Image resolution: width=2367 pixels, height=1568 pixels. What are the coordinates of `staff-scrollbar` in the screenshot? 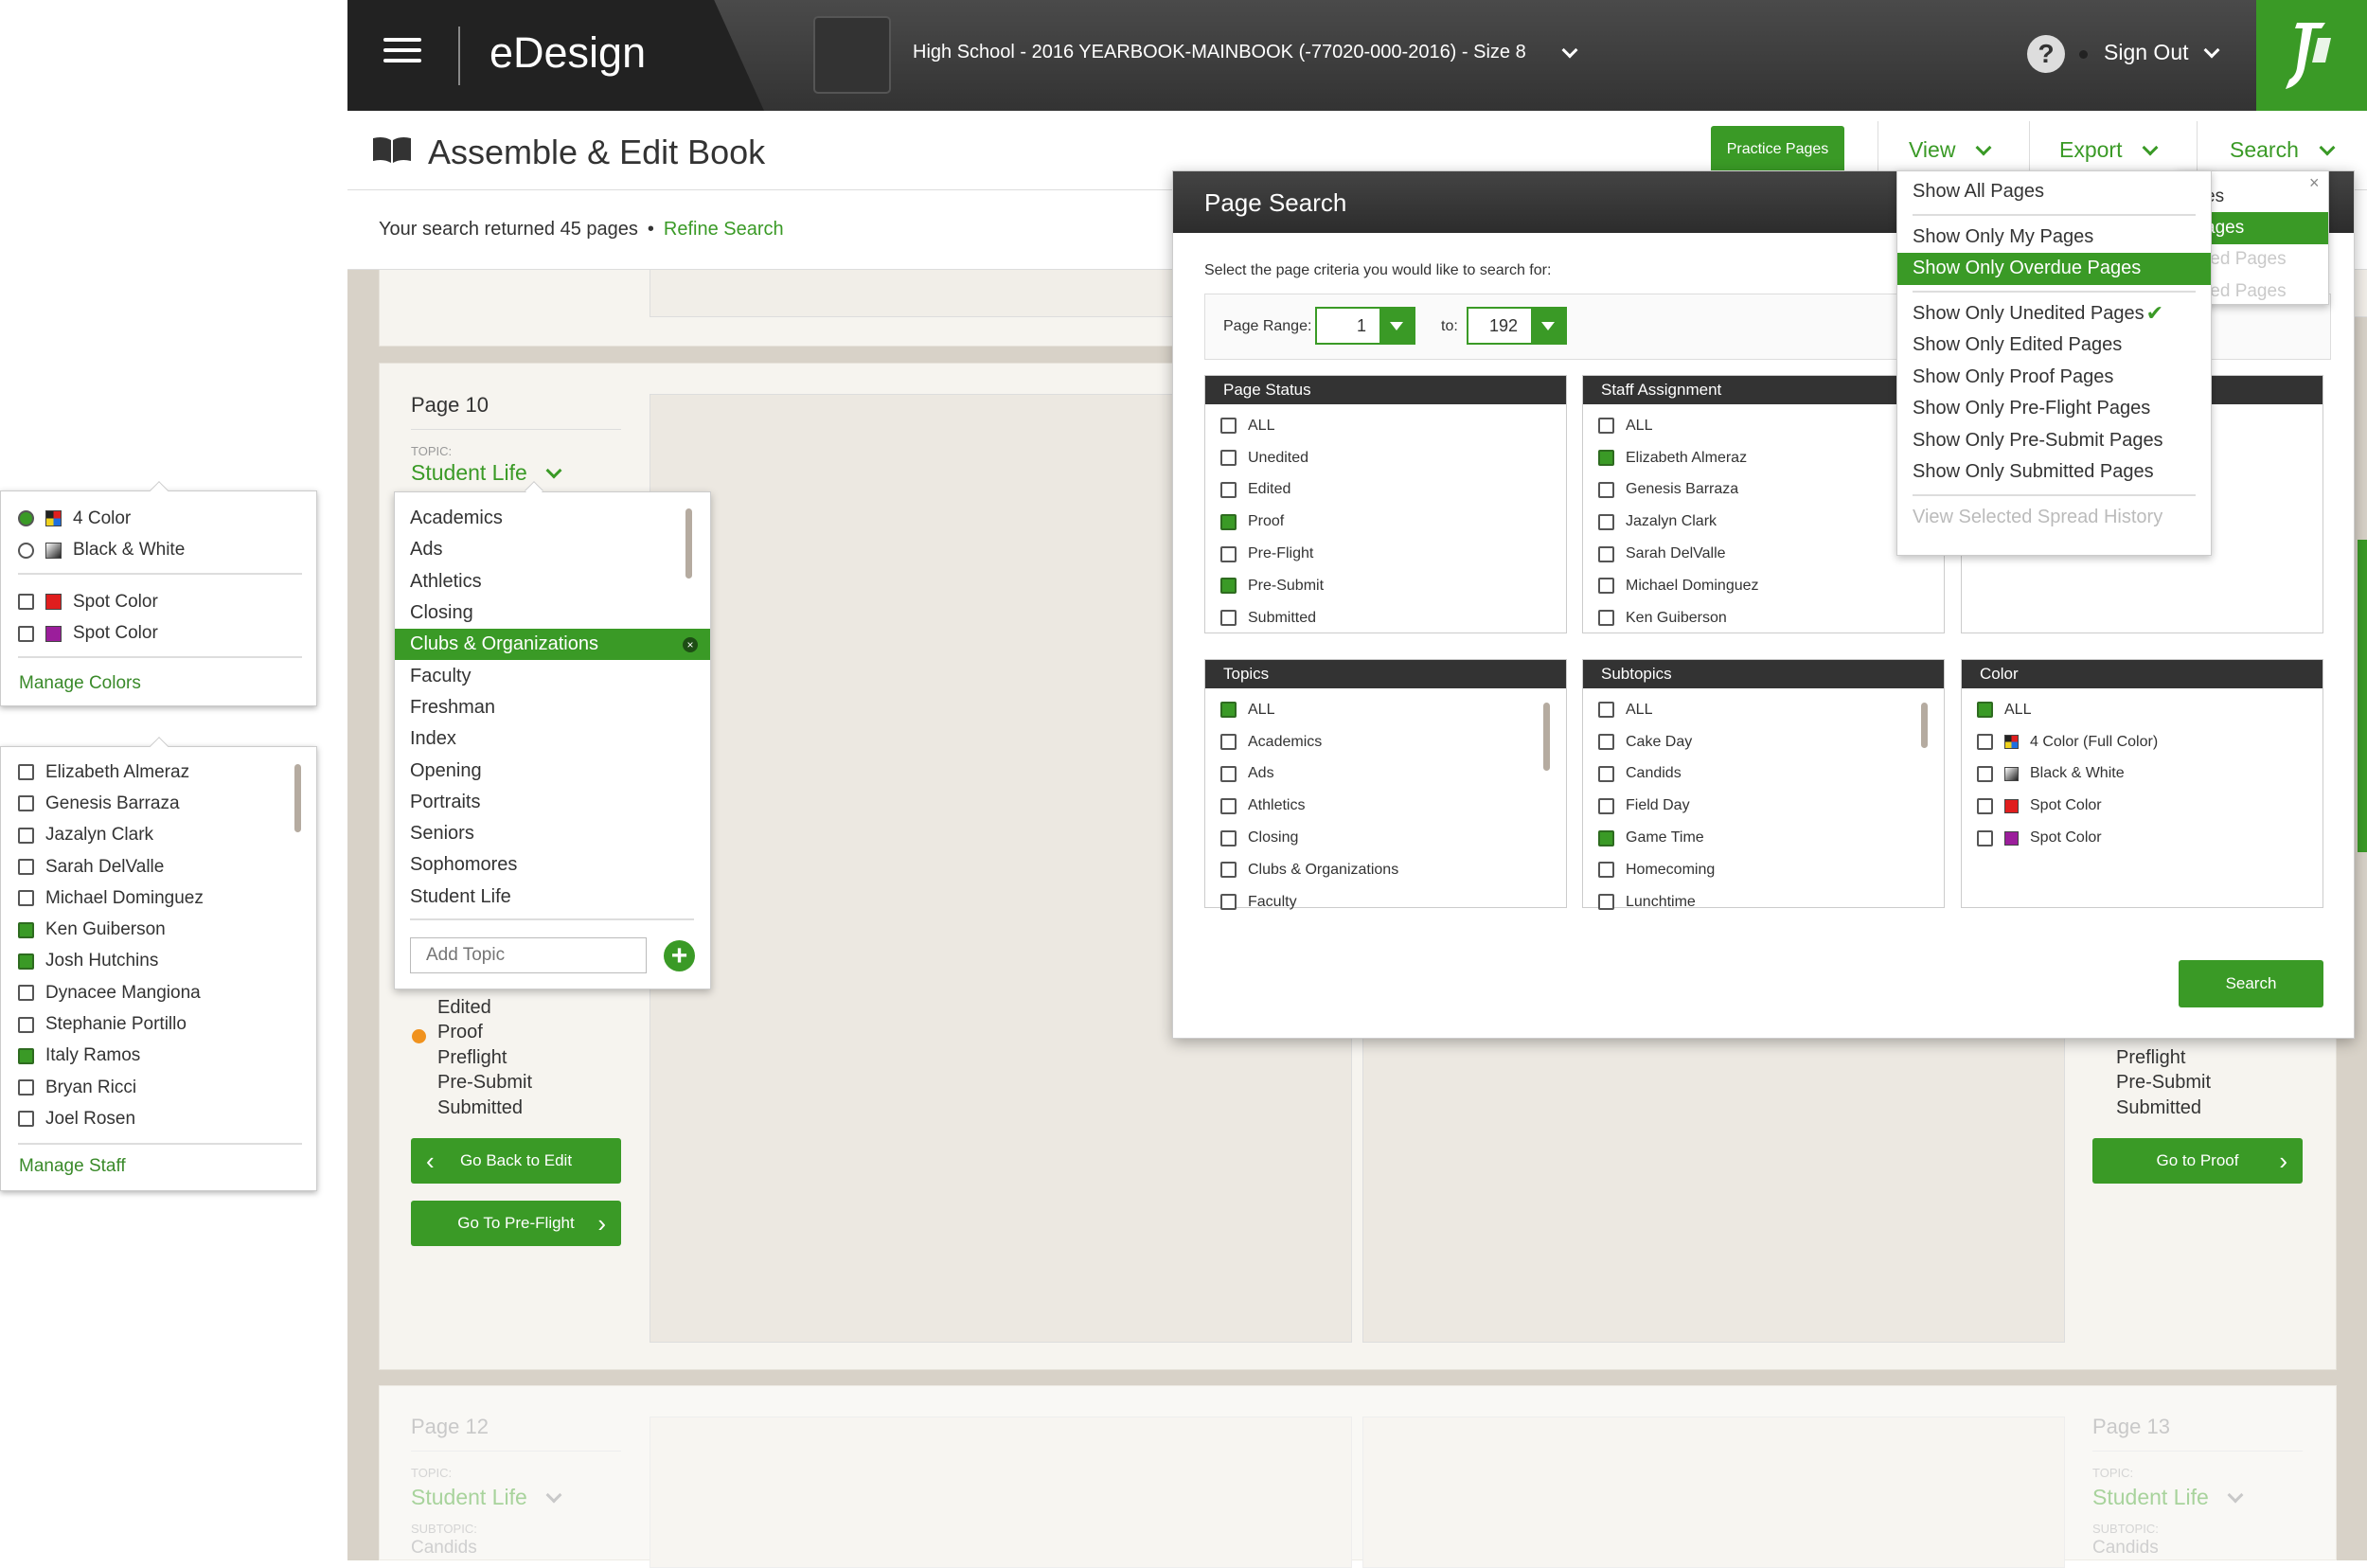 It's located at (297, 798).